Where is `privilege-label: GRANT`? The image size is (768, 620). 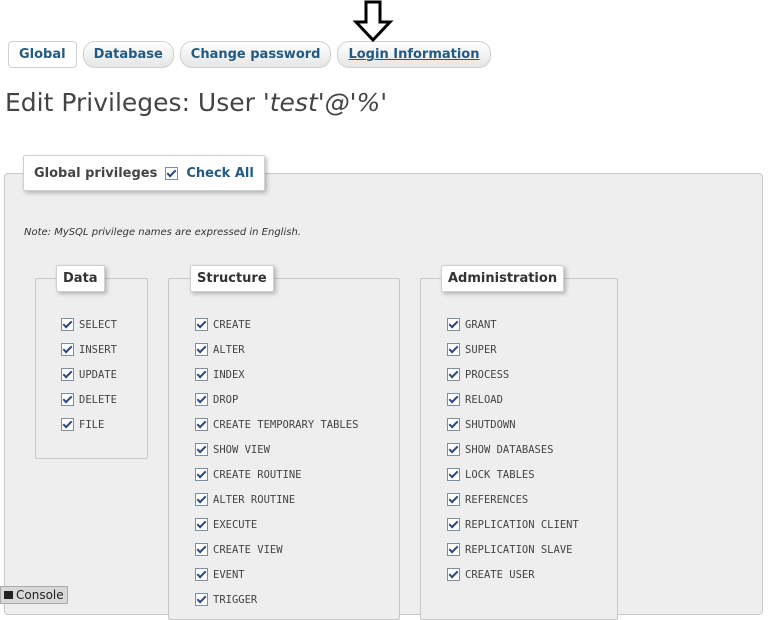 privilege-label: GRANT is located at coordinates (481, 325).